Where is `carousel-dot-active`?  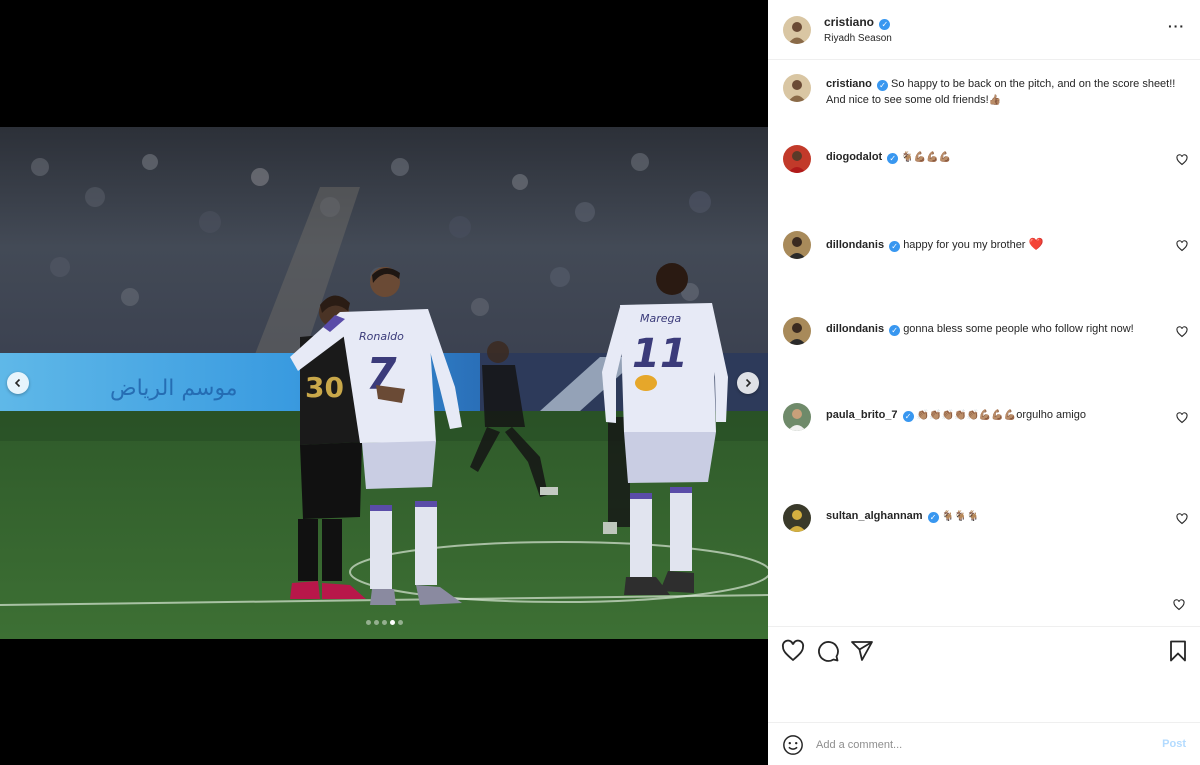
carousel-dot-active is located at coordinates (392, 622).